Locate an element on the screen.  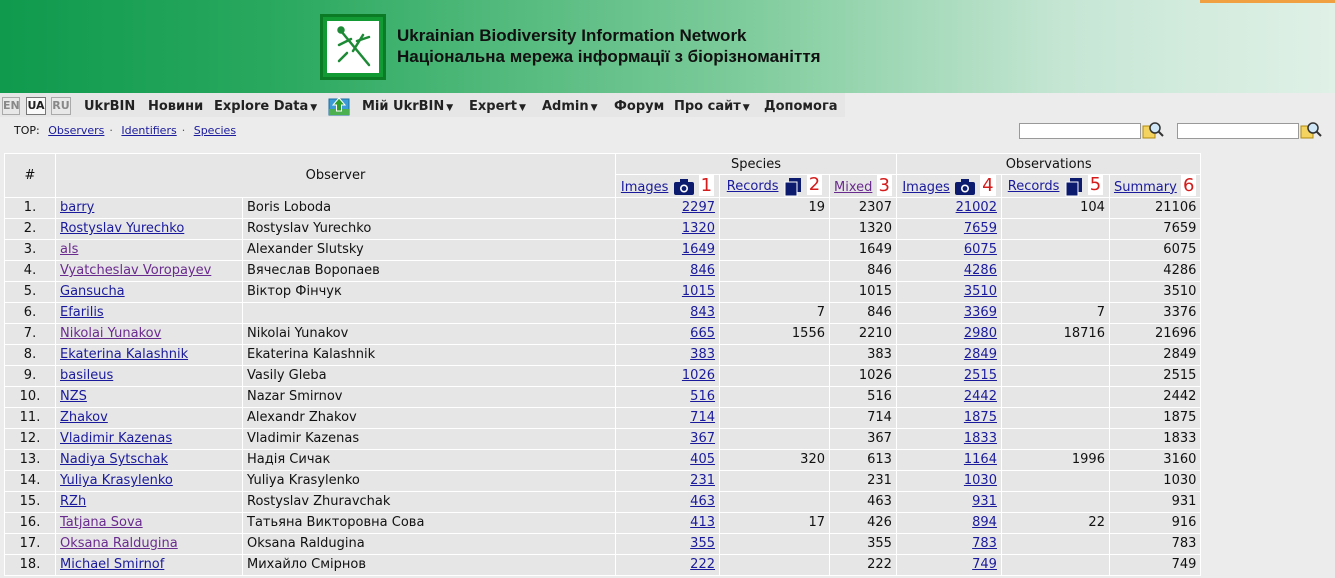
observations-images-header: Images 4 is located at coordinates (948, 186).